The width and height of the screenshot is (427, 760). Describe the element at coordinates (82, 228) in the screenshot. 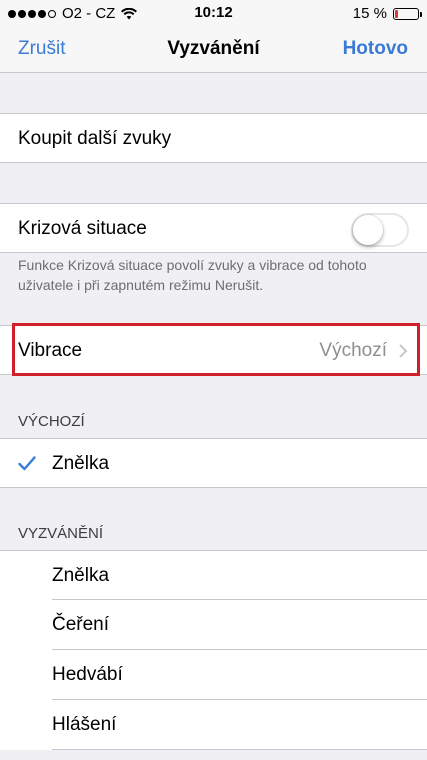

I see `emergency-bypass-label: Krizová situace` at that location.